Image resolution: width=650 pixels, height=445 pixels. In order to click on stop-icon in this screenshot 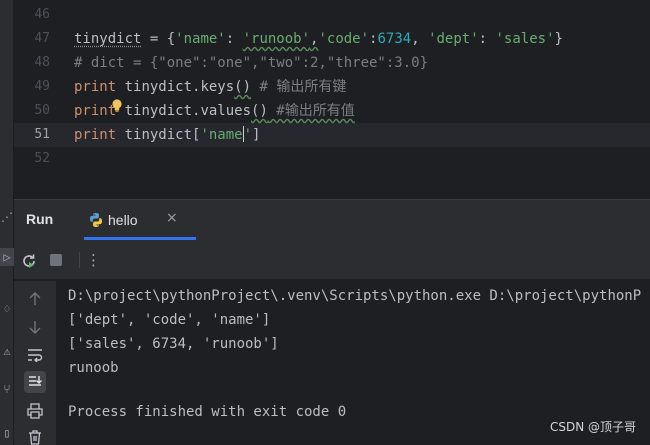, I will do `click(56, 260)`.